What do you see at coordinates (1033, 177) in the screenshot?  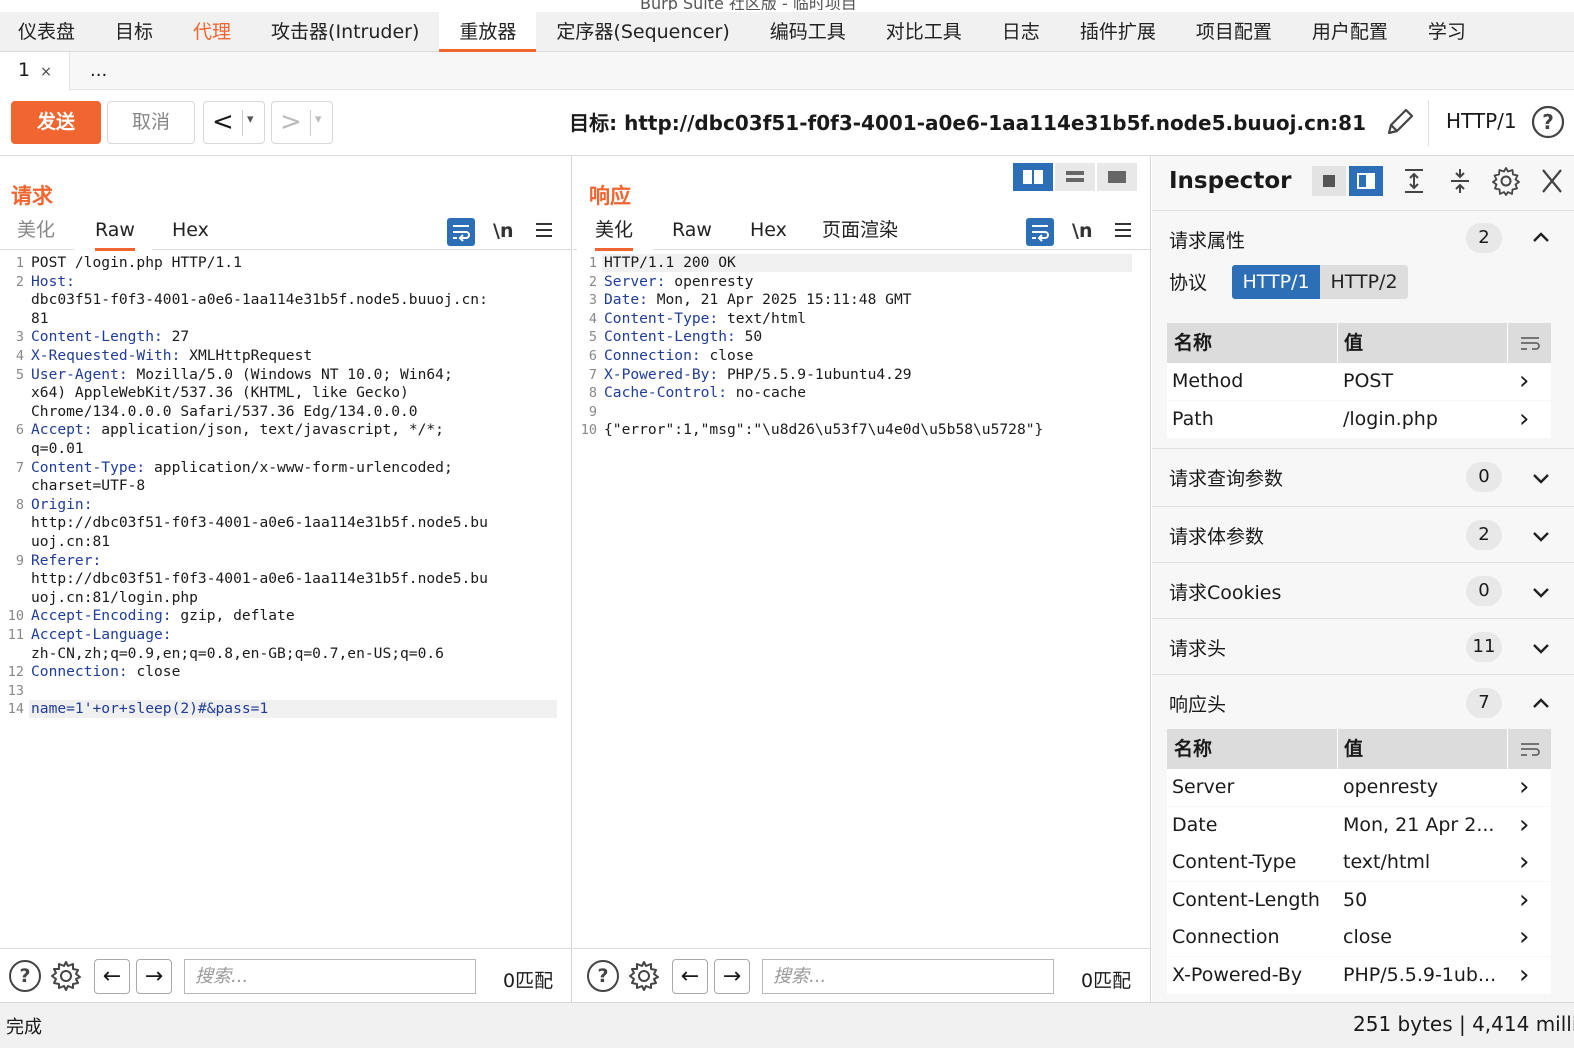 I see `layout-side-by-side-button` at bounding box center [1033, 177].